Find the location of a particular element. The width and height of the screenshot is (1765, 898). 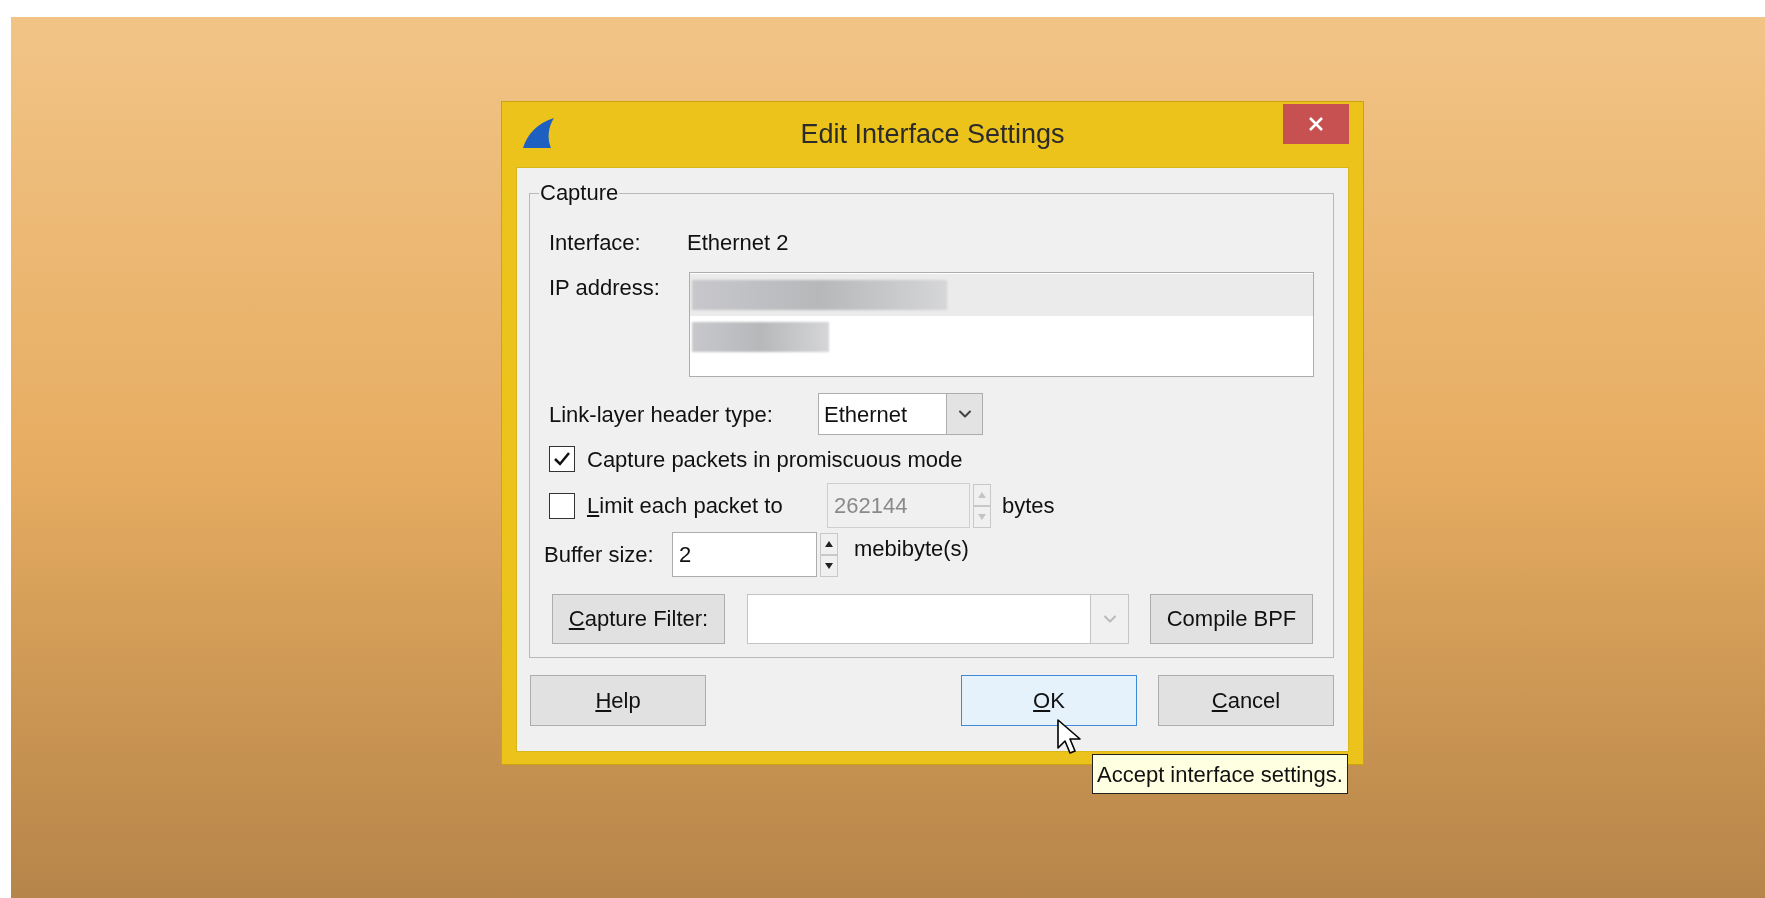

checkbox-label: Capture packets in promiscuous mode is located at coordinates (775, 459).